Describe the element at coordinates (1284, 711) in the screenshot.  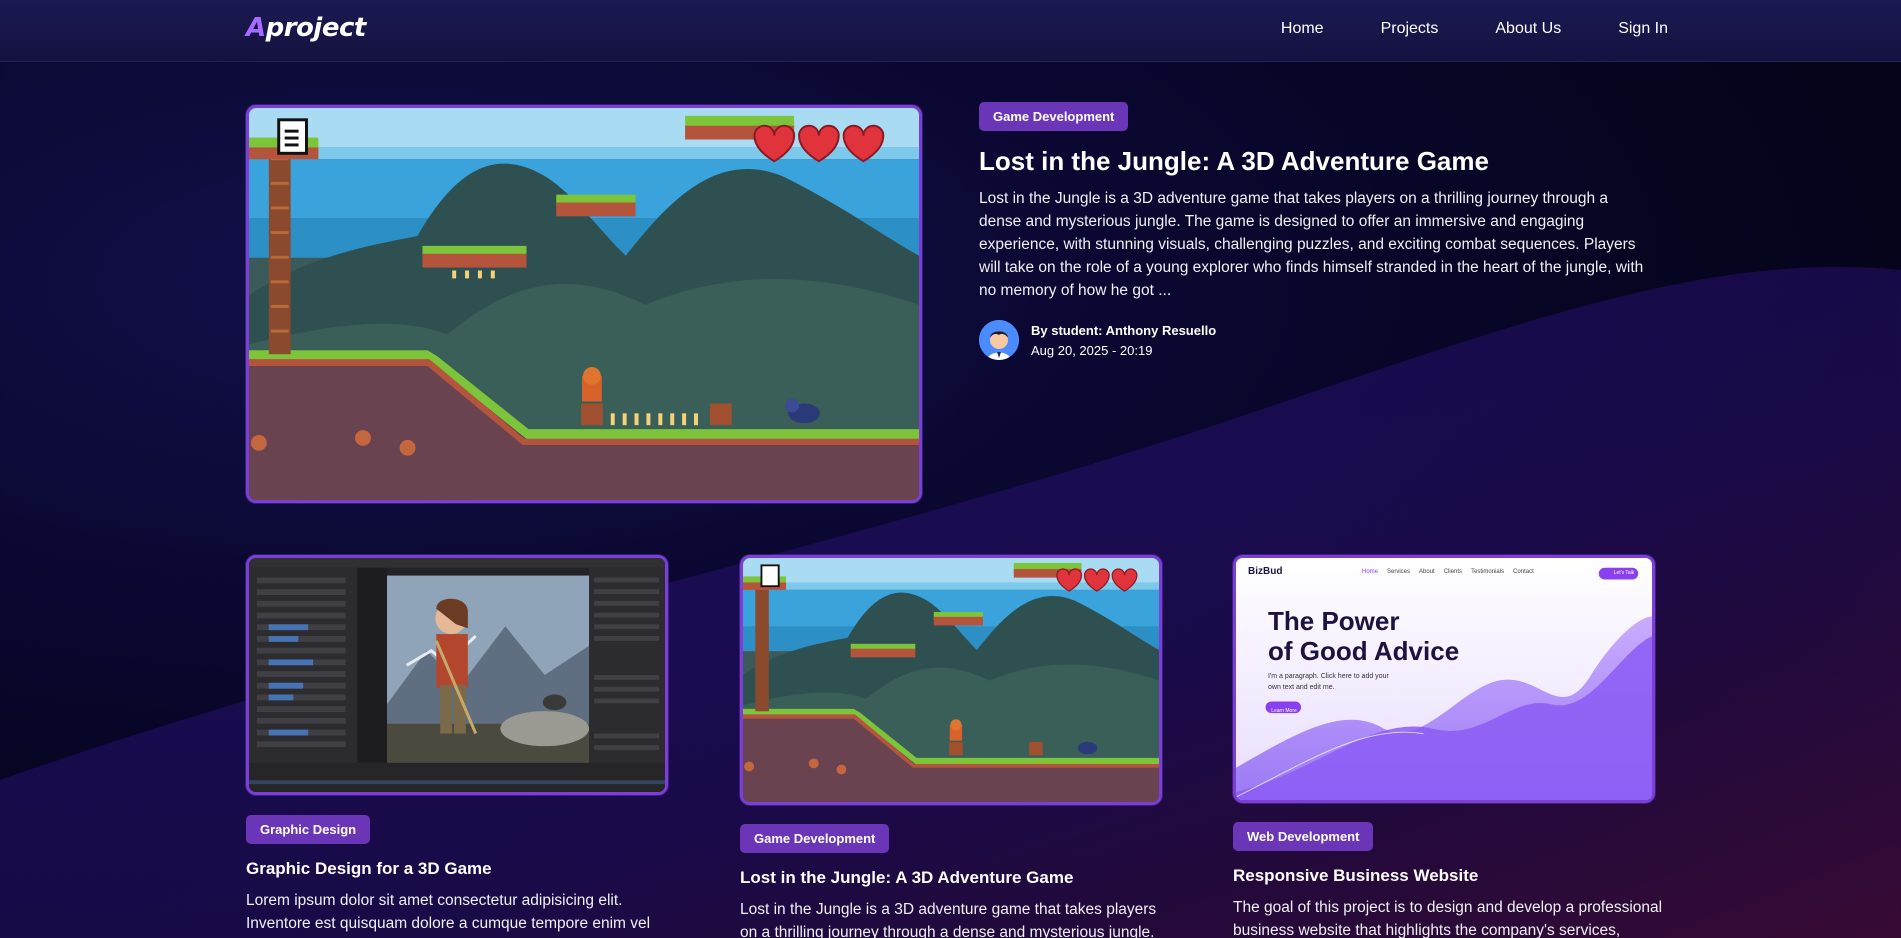
I see `mockup-learn-more: Learn More` at that location.